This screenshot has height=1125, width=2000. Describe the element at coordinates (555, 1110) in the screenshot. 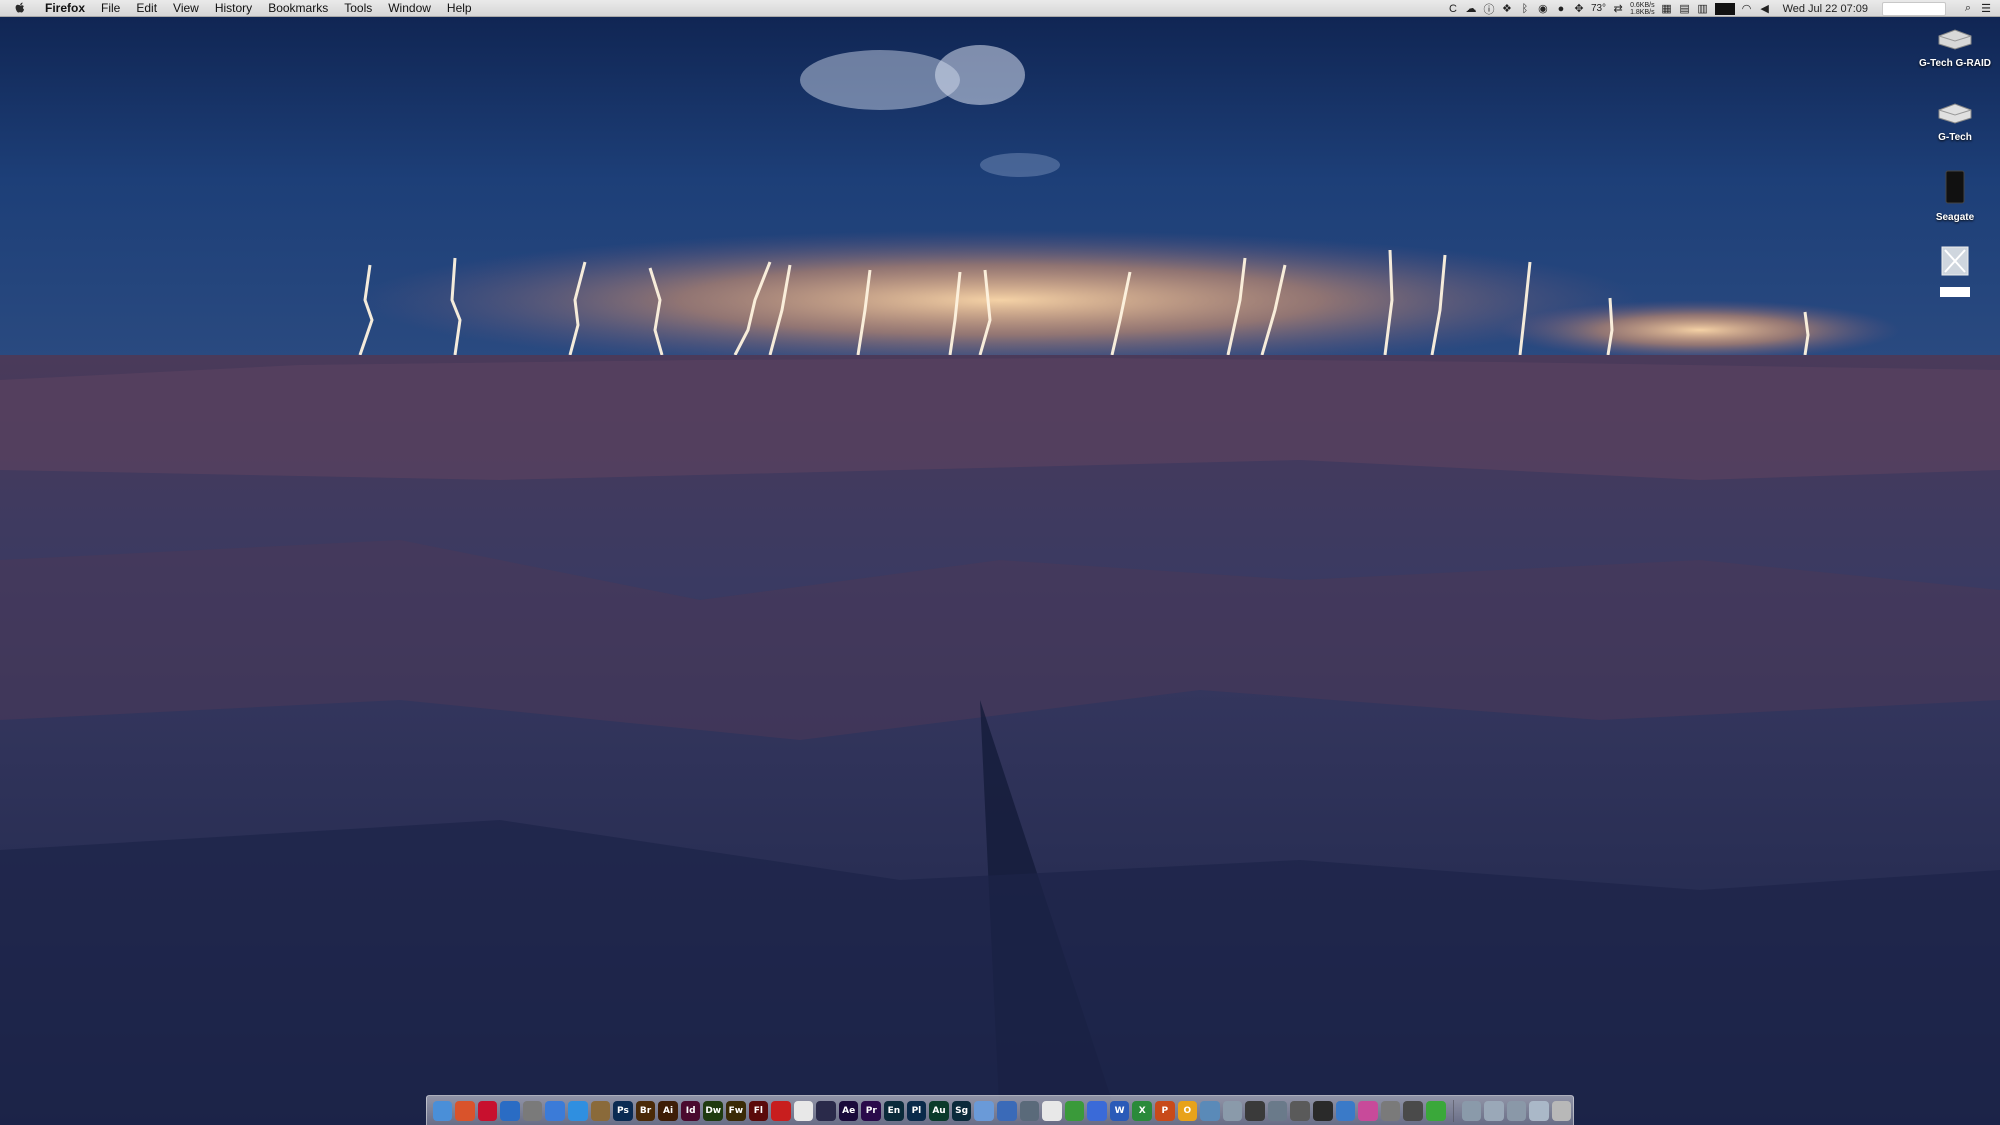

I see `search-app-icon` at that location.